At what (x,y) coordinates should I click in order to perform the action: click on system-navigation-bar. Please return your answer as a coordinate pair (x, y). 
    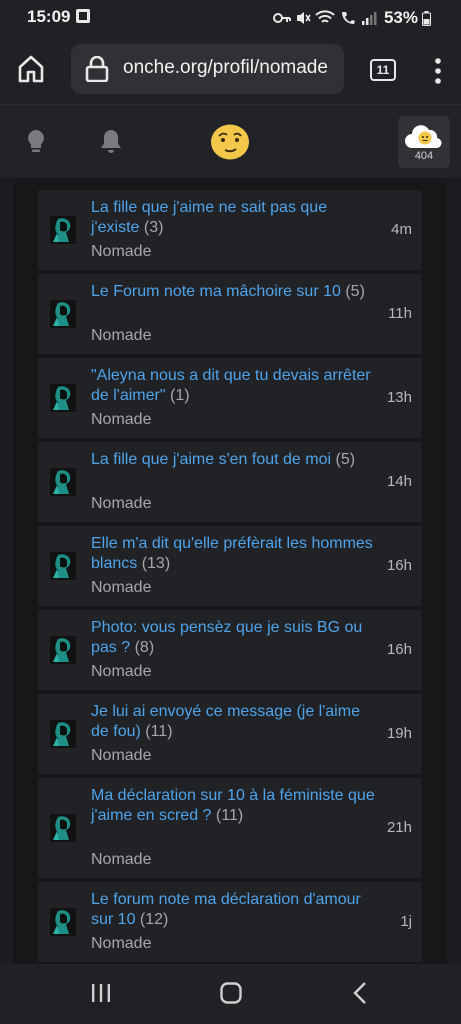
    Looking at the image, I should click on (230, 994).